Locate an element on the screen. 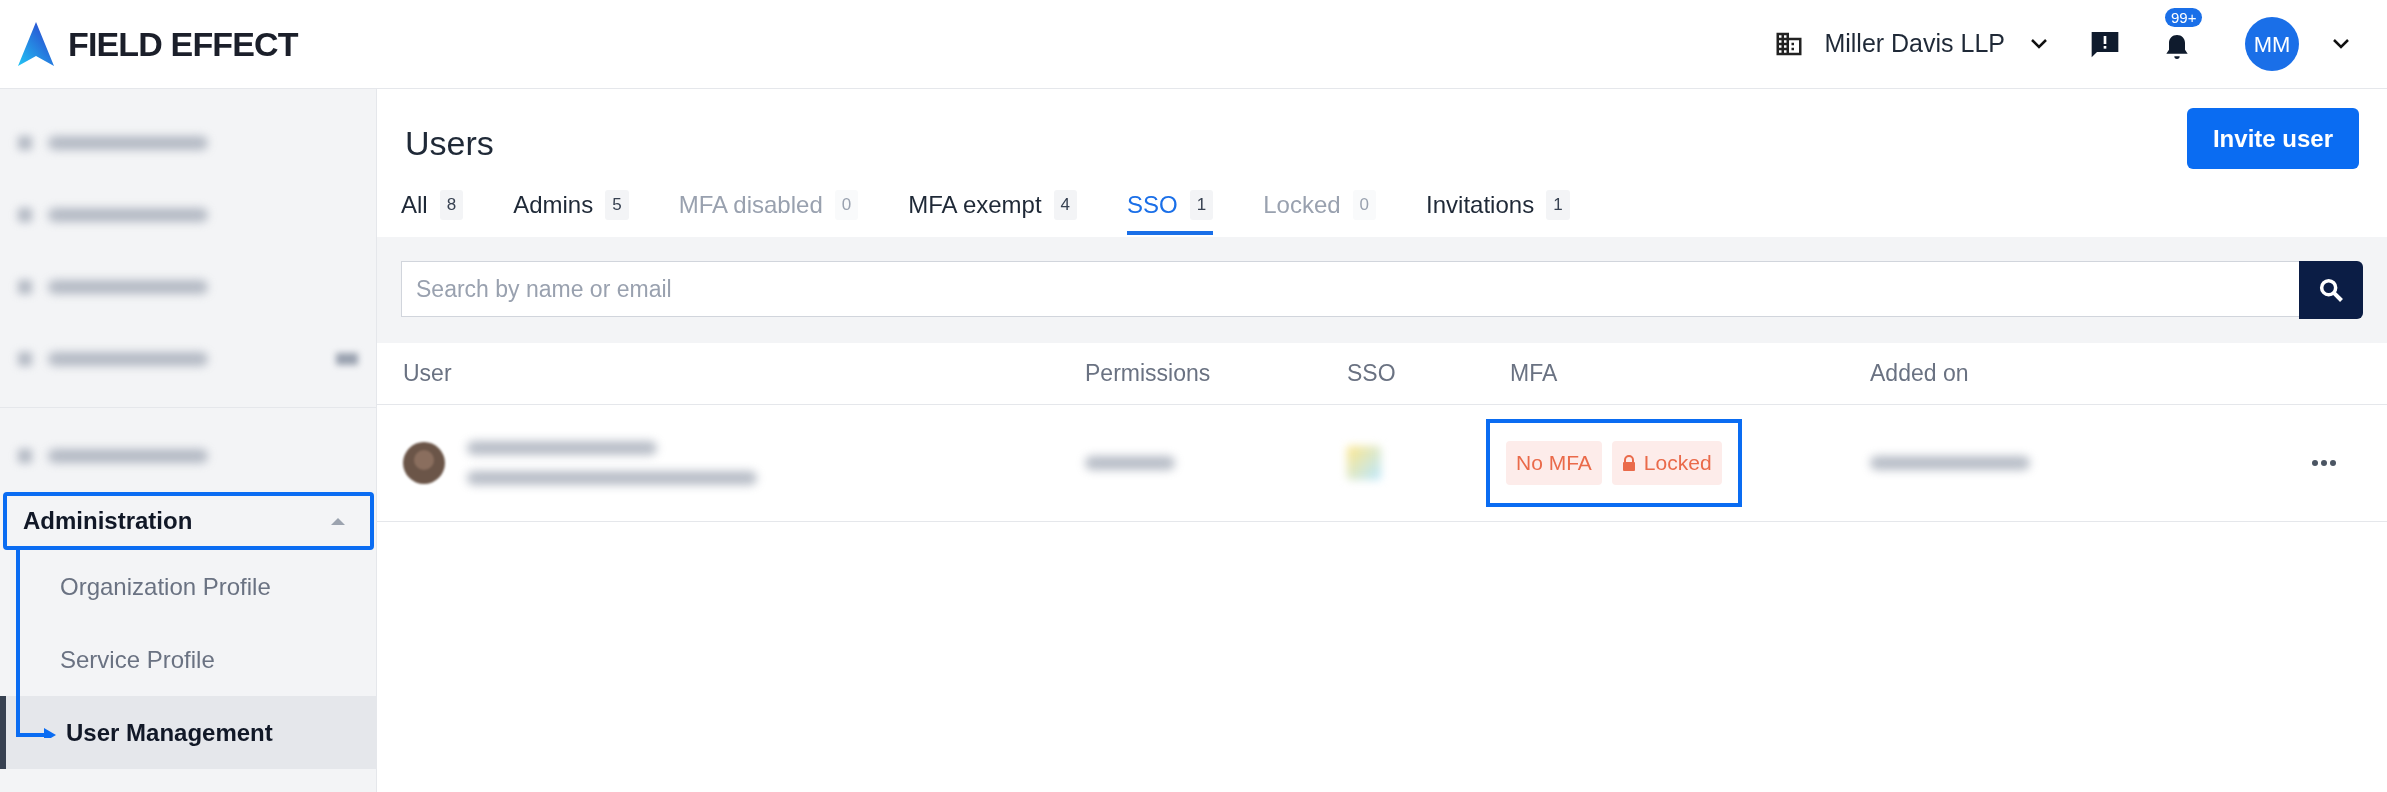 The height and width of the screenshot is (792, 2387). tab-count: 4 is located at coordinates (1065, 205).